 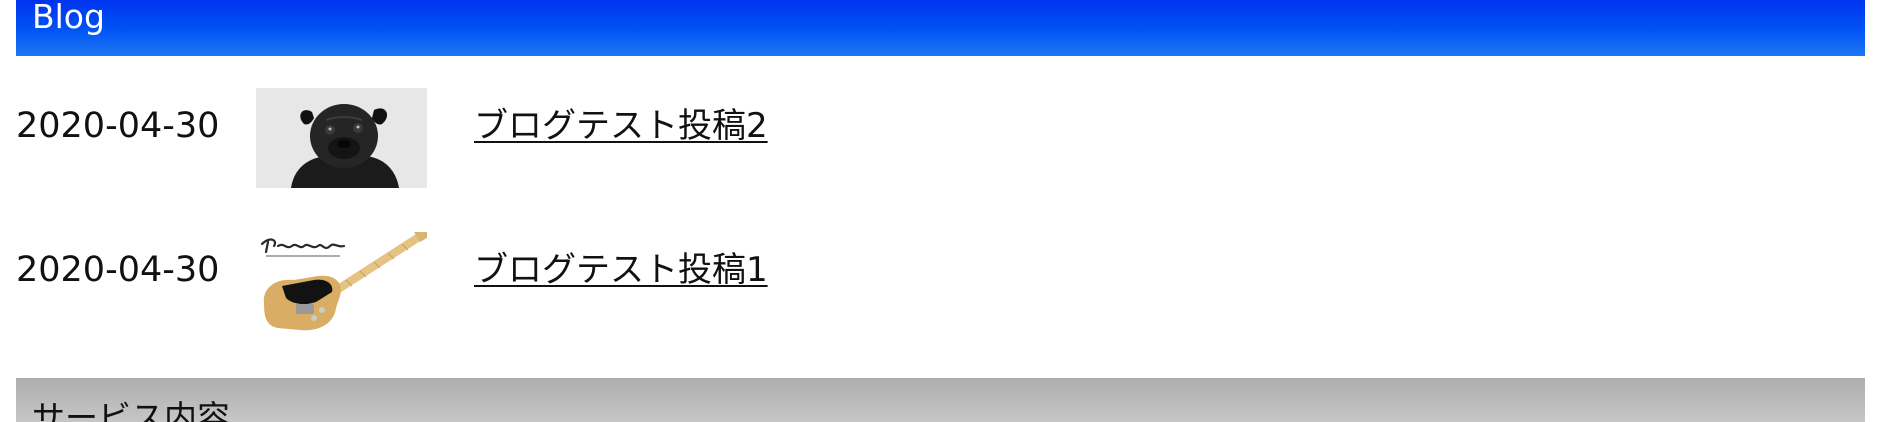 I want to click on fender-guitar-photo, so click(x=341, y=282).